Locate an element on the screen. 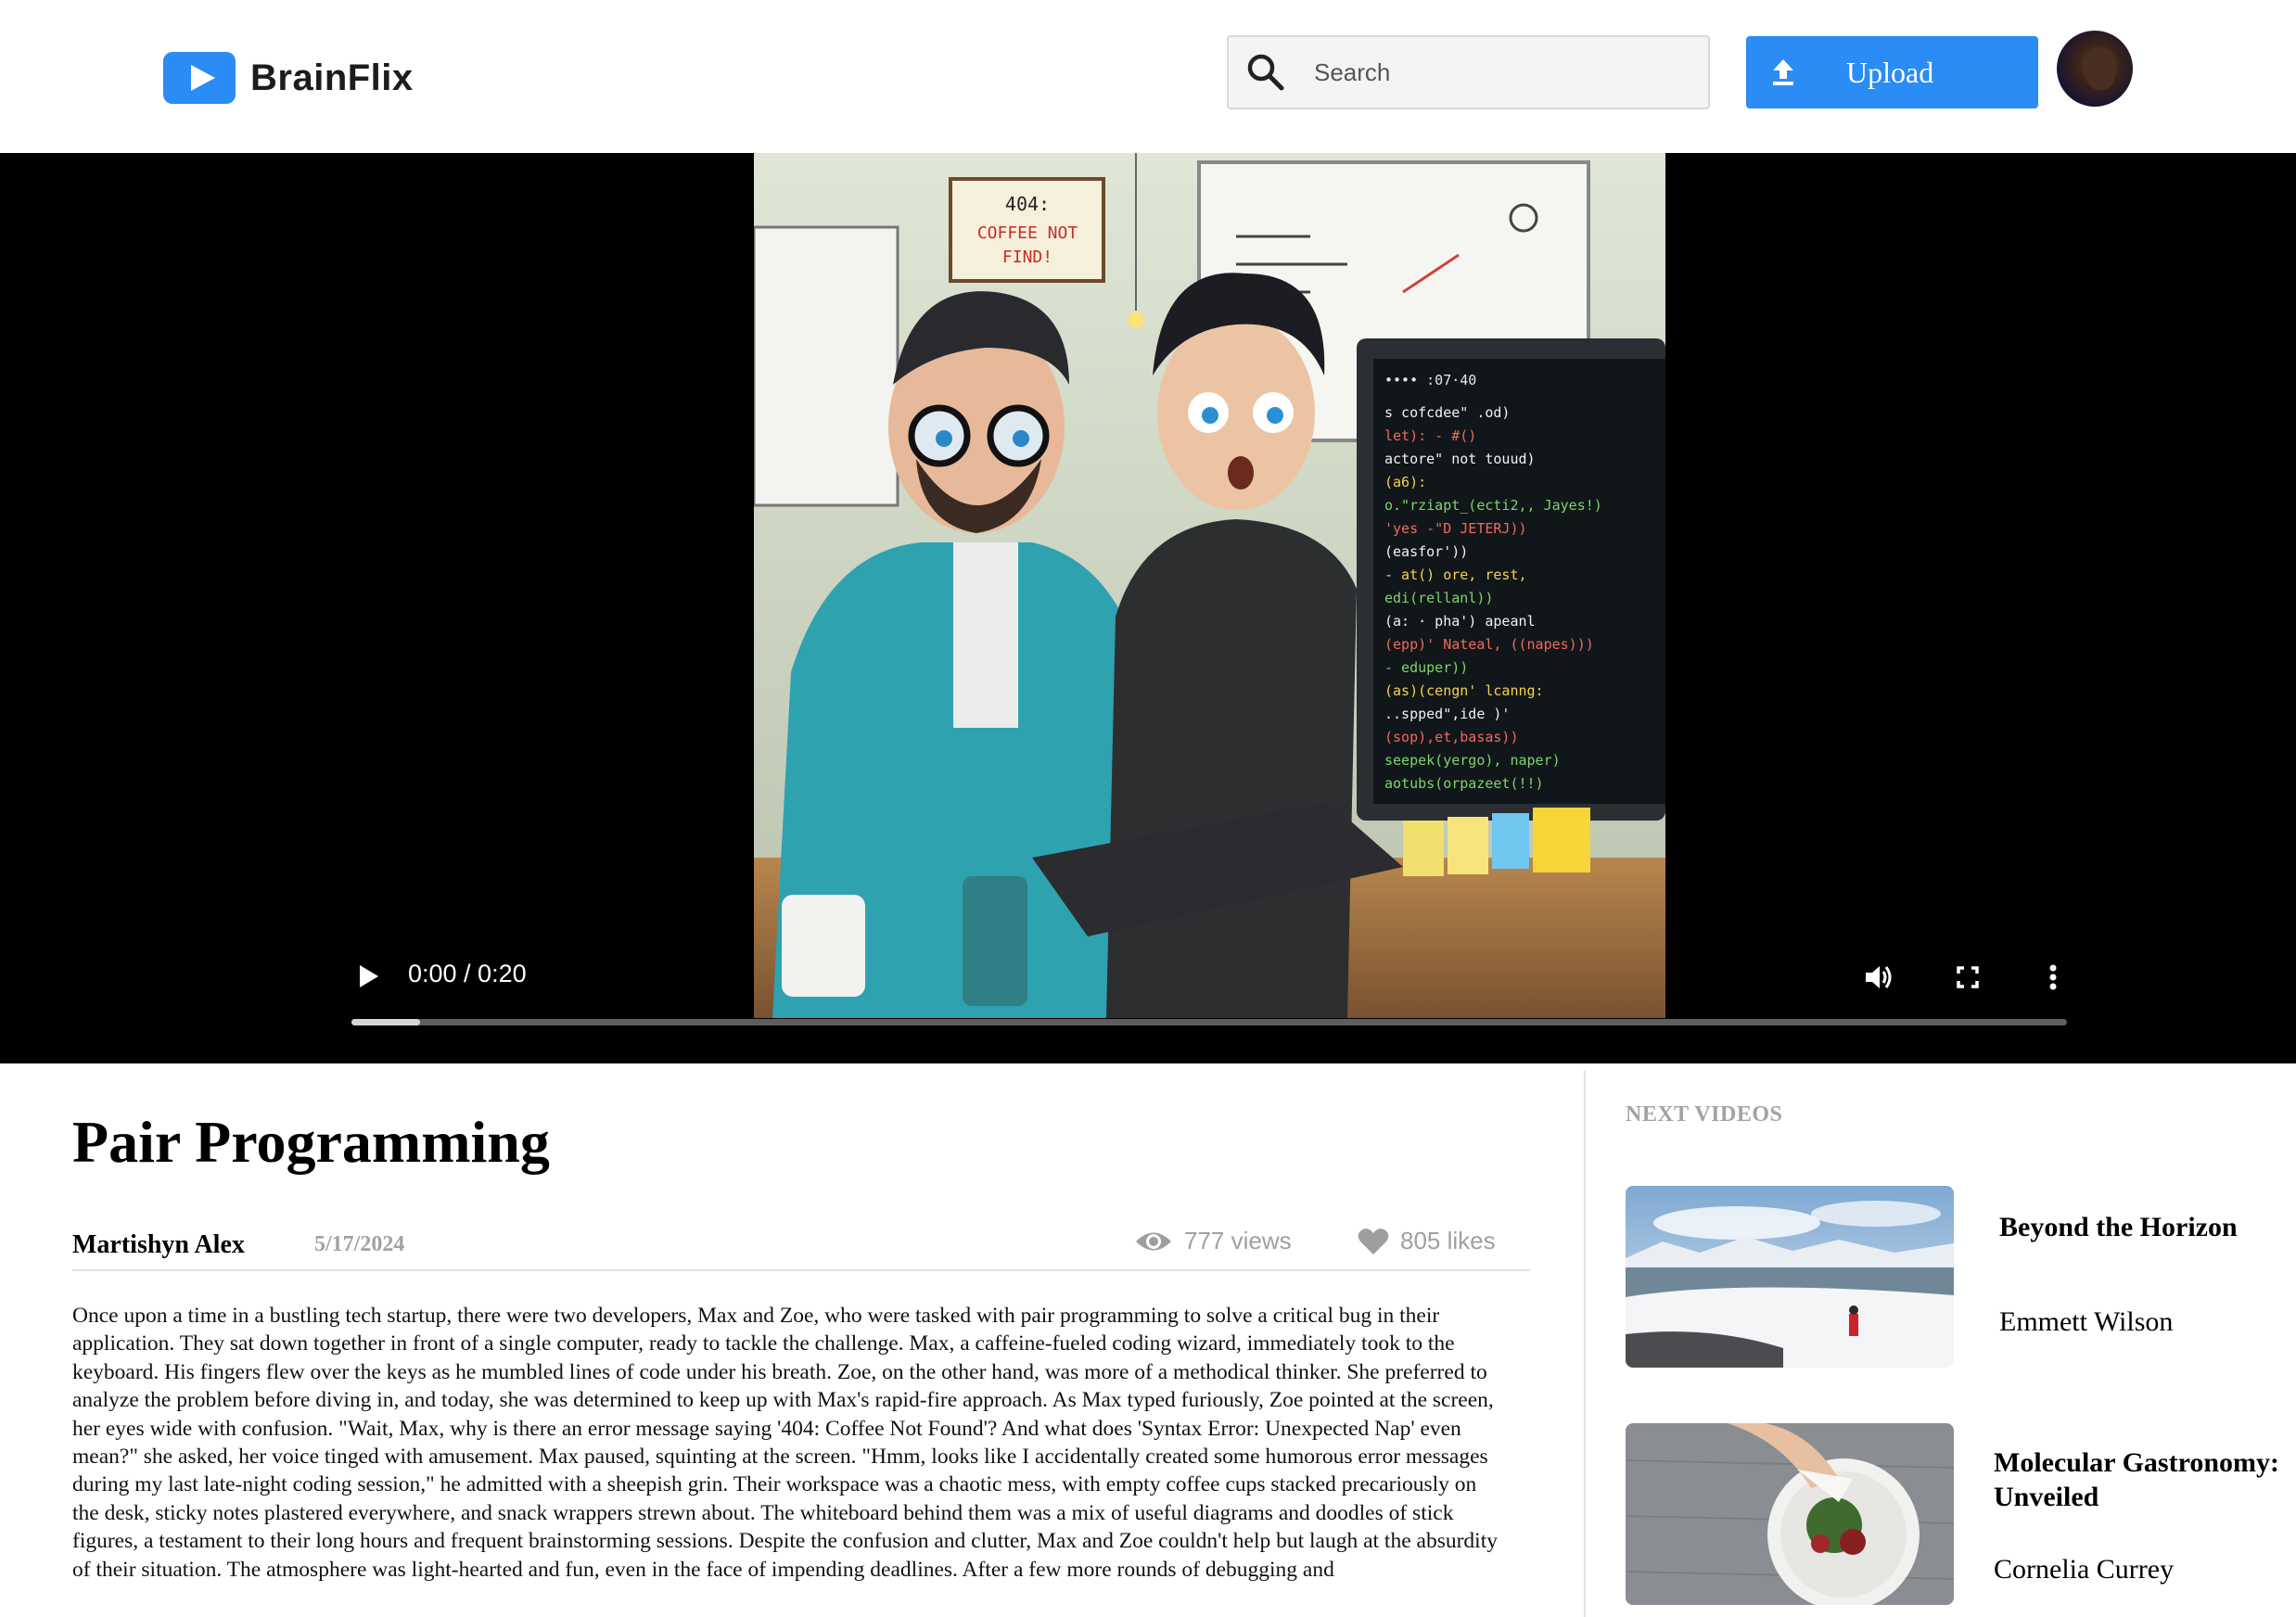 The height and width of the screenshot is (1617, 2296). svg-text: let): - #() is located at coordinates (1430, 435).